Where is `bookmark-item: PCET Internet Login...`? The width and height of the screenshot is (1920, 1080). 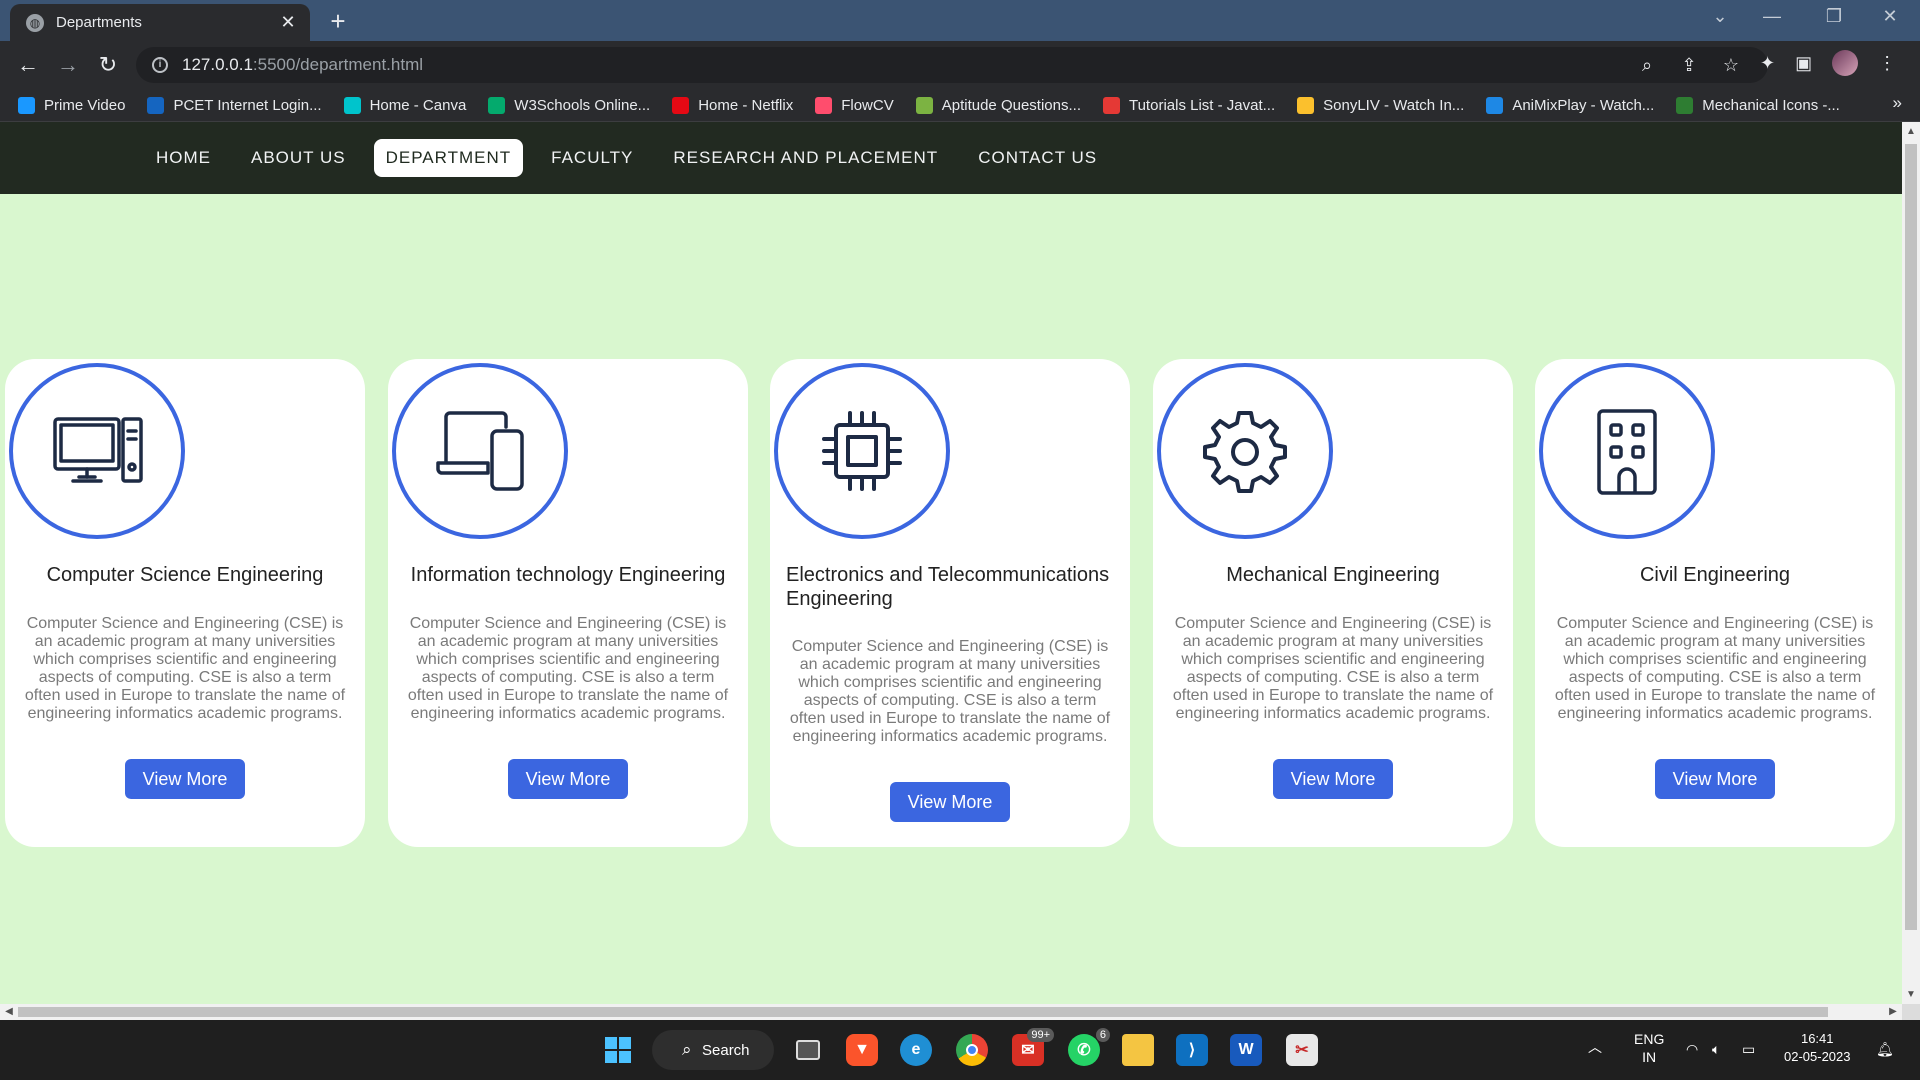 bookmark-item: PCET Internet Login... is located at coordinates (234, 105).